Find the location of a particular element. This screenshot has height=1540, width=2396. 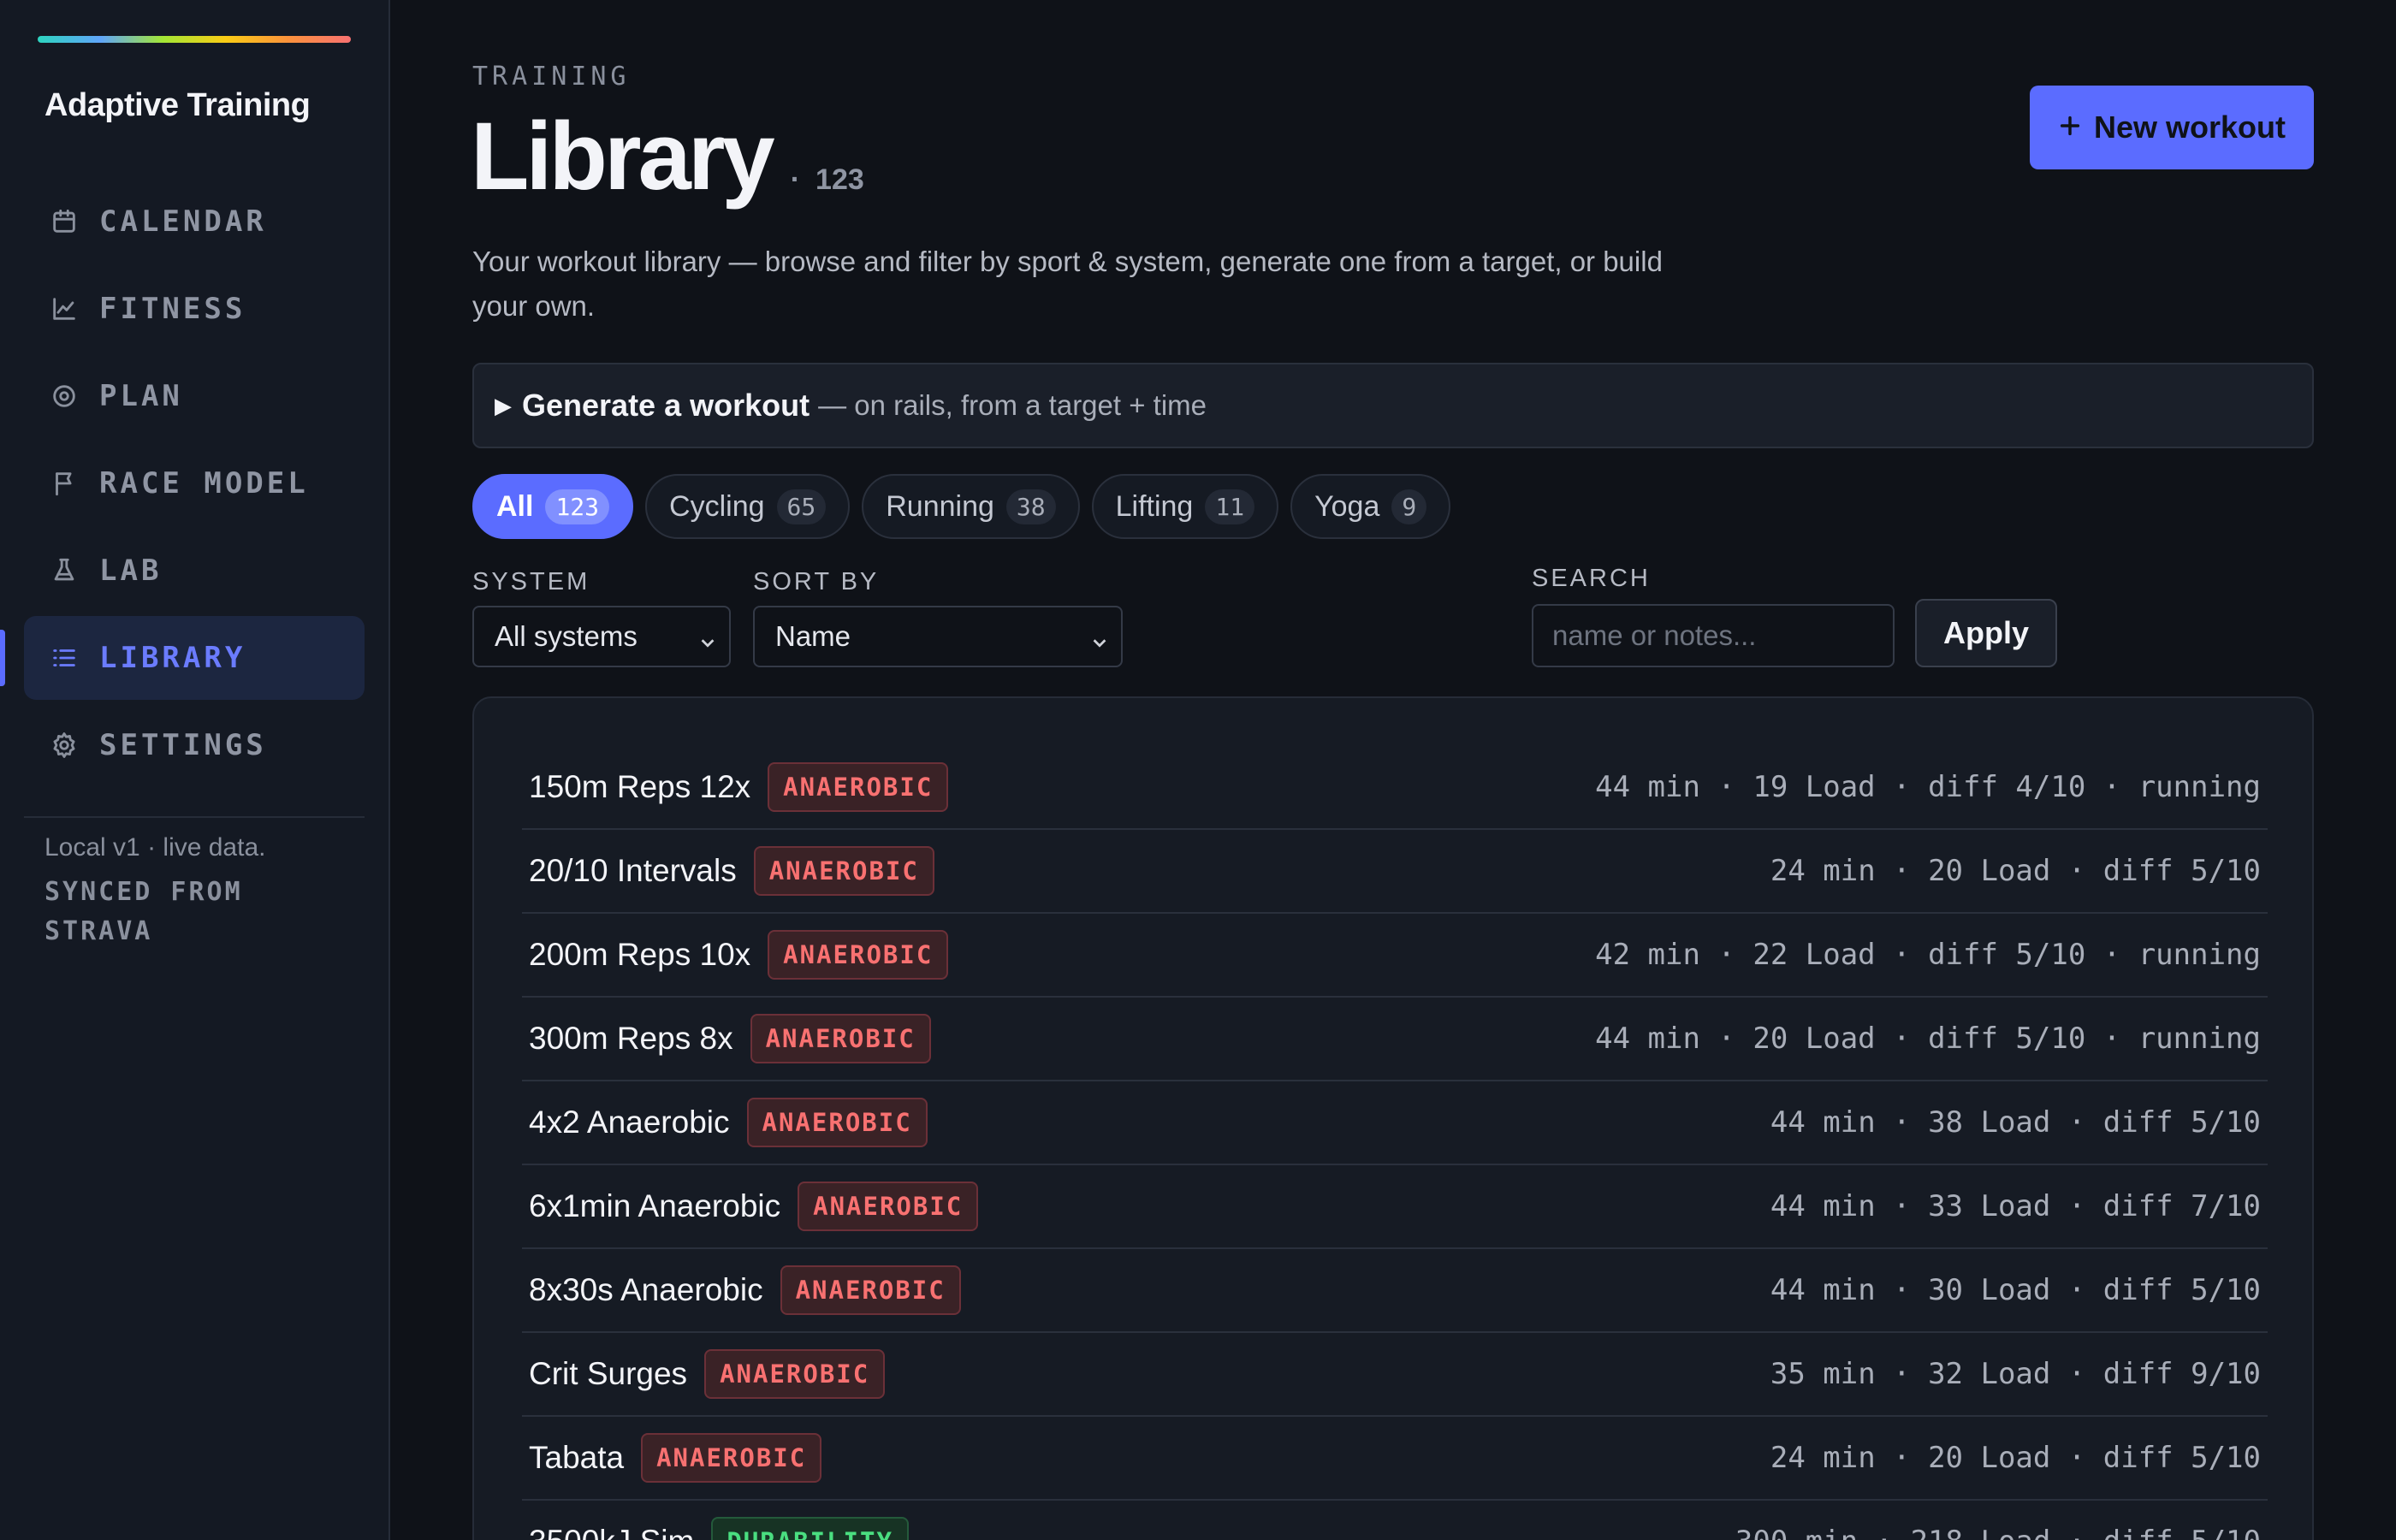

chip-running: Running 38 is located at coordinates (971, 506).